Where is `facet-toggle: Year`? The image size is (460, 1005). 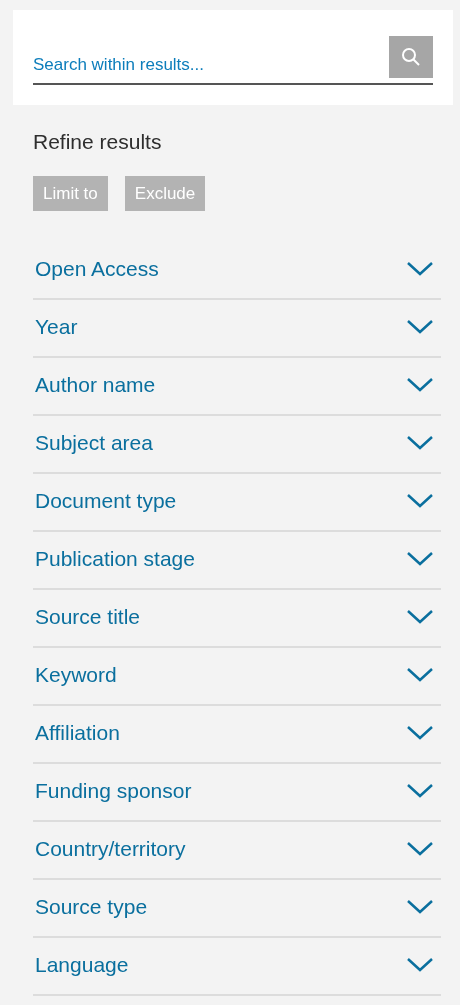 facet-toggle: Year is located at coordinates (237, 329).